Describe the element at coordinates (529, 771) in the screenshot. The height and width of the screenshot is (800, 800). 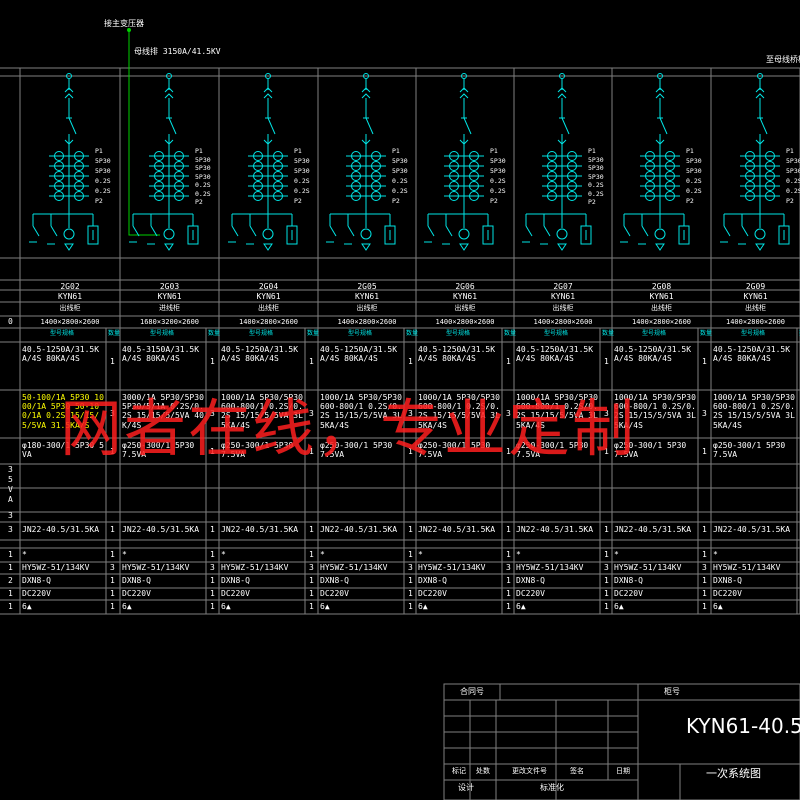
I see `file-label: 更改文件号` at that location.